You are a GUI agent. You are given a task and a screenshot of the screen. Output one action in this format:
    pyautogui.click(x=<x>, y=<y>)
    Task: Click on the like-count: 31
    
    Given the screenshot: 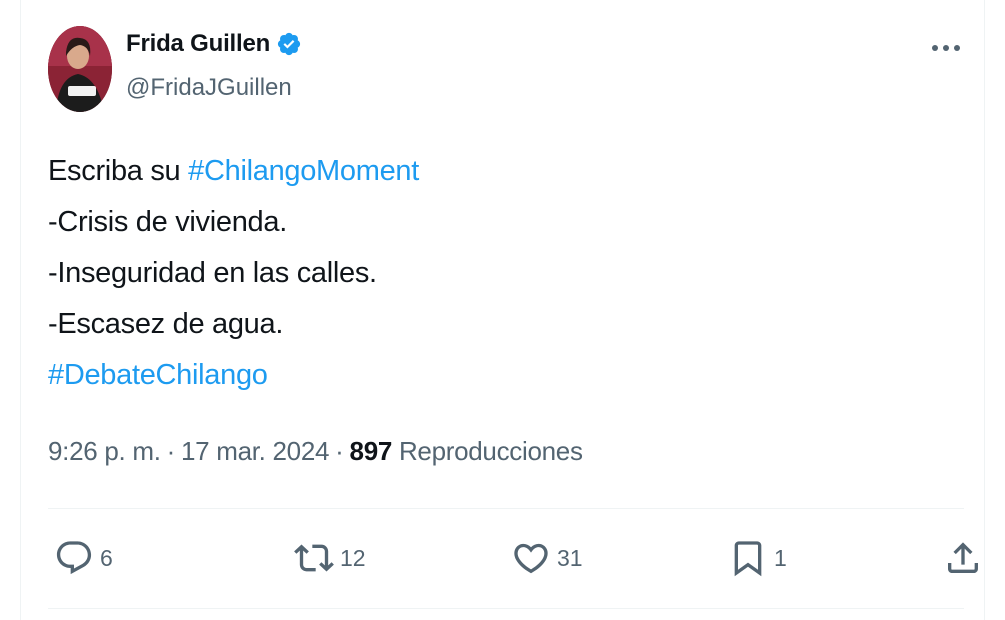 What is the action you would take?
    pyautogui.click(x=570, y=557)
    